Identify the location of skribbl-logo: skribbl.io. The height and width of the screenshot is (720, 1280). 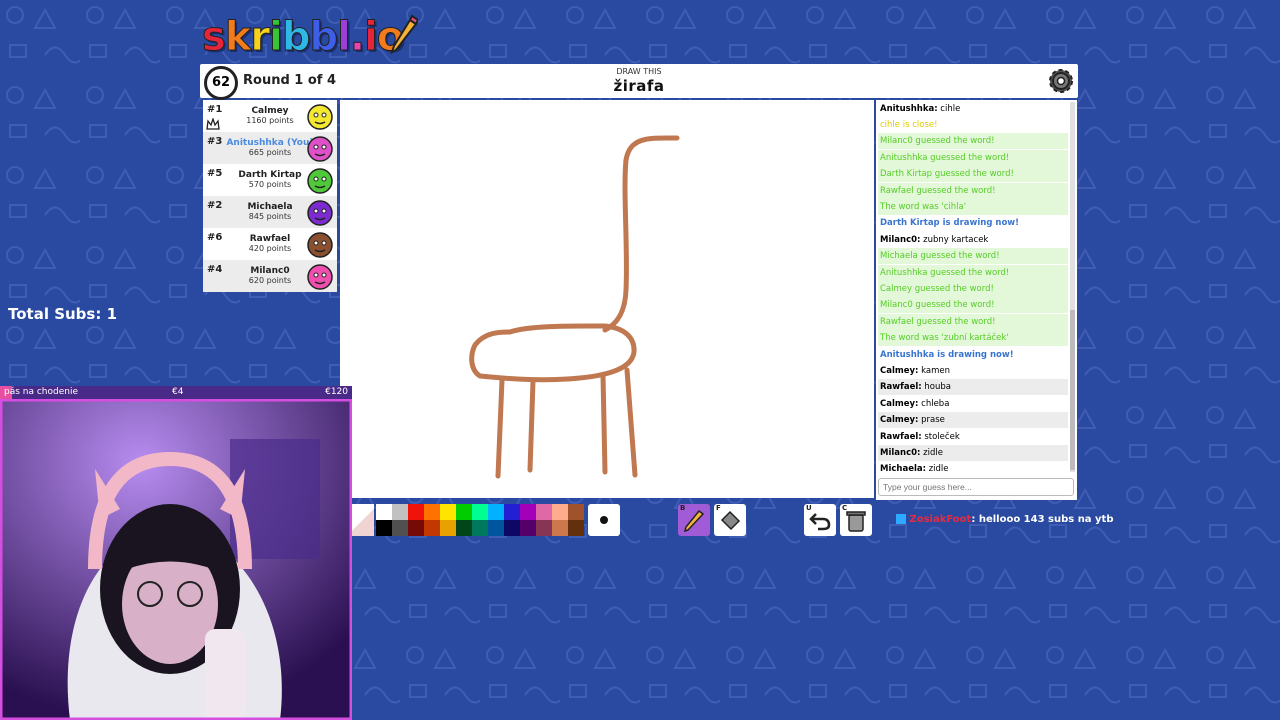
(303, 37).